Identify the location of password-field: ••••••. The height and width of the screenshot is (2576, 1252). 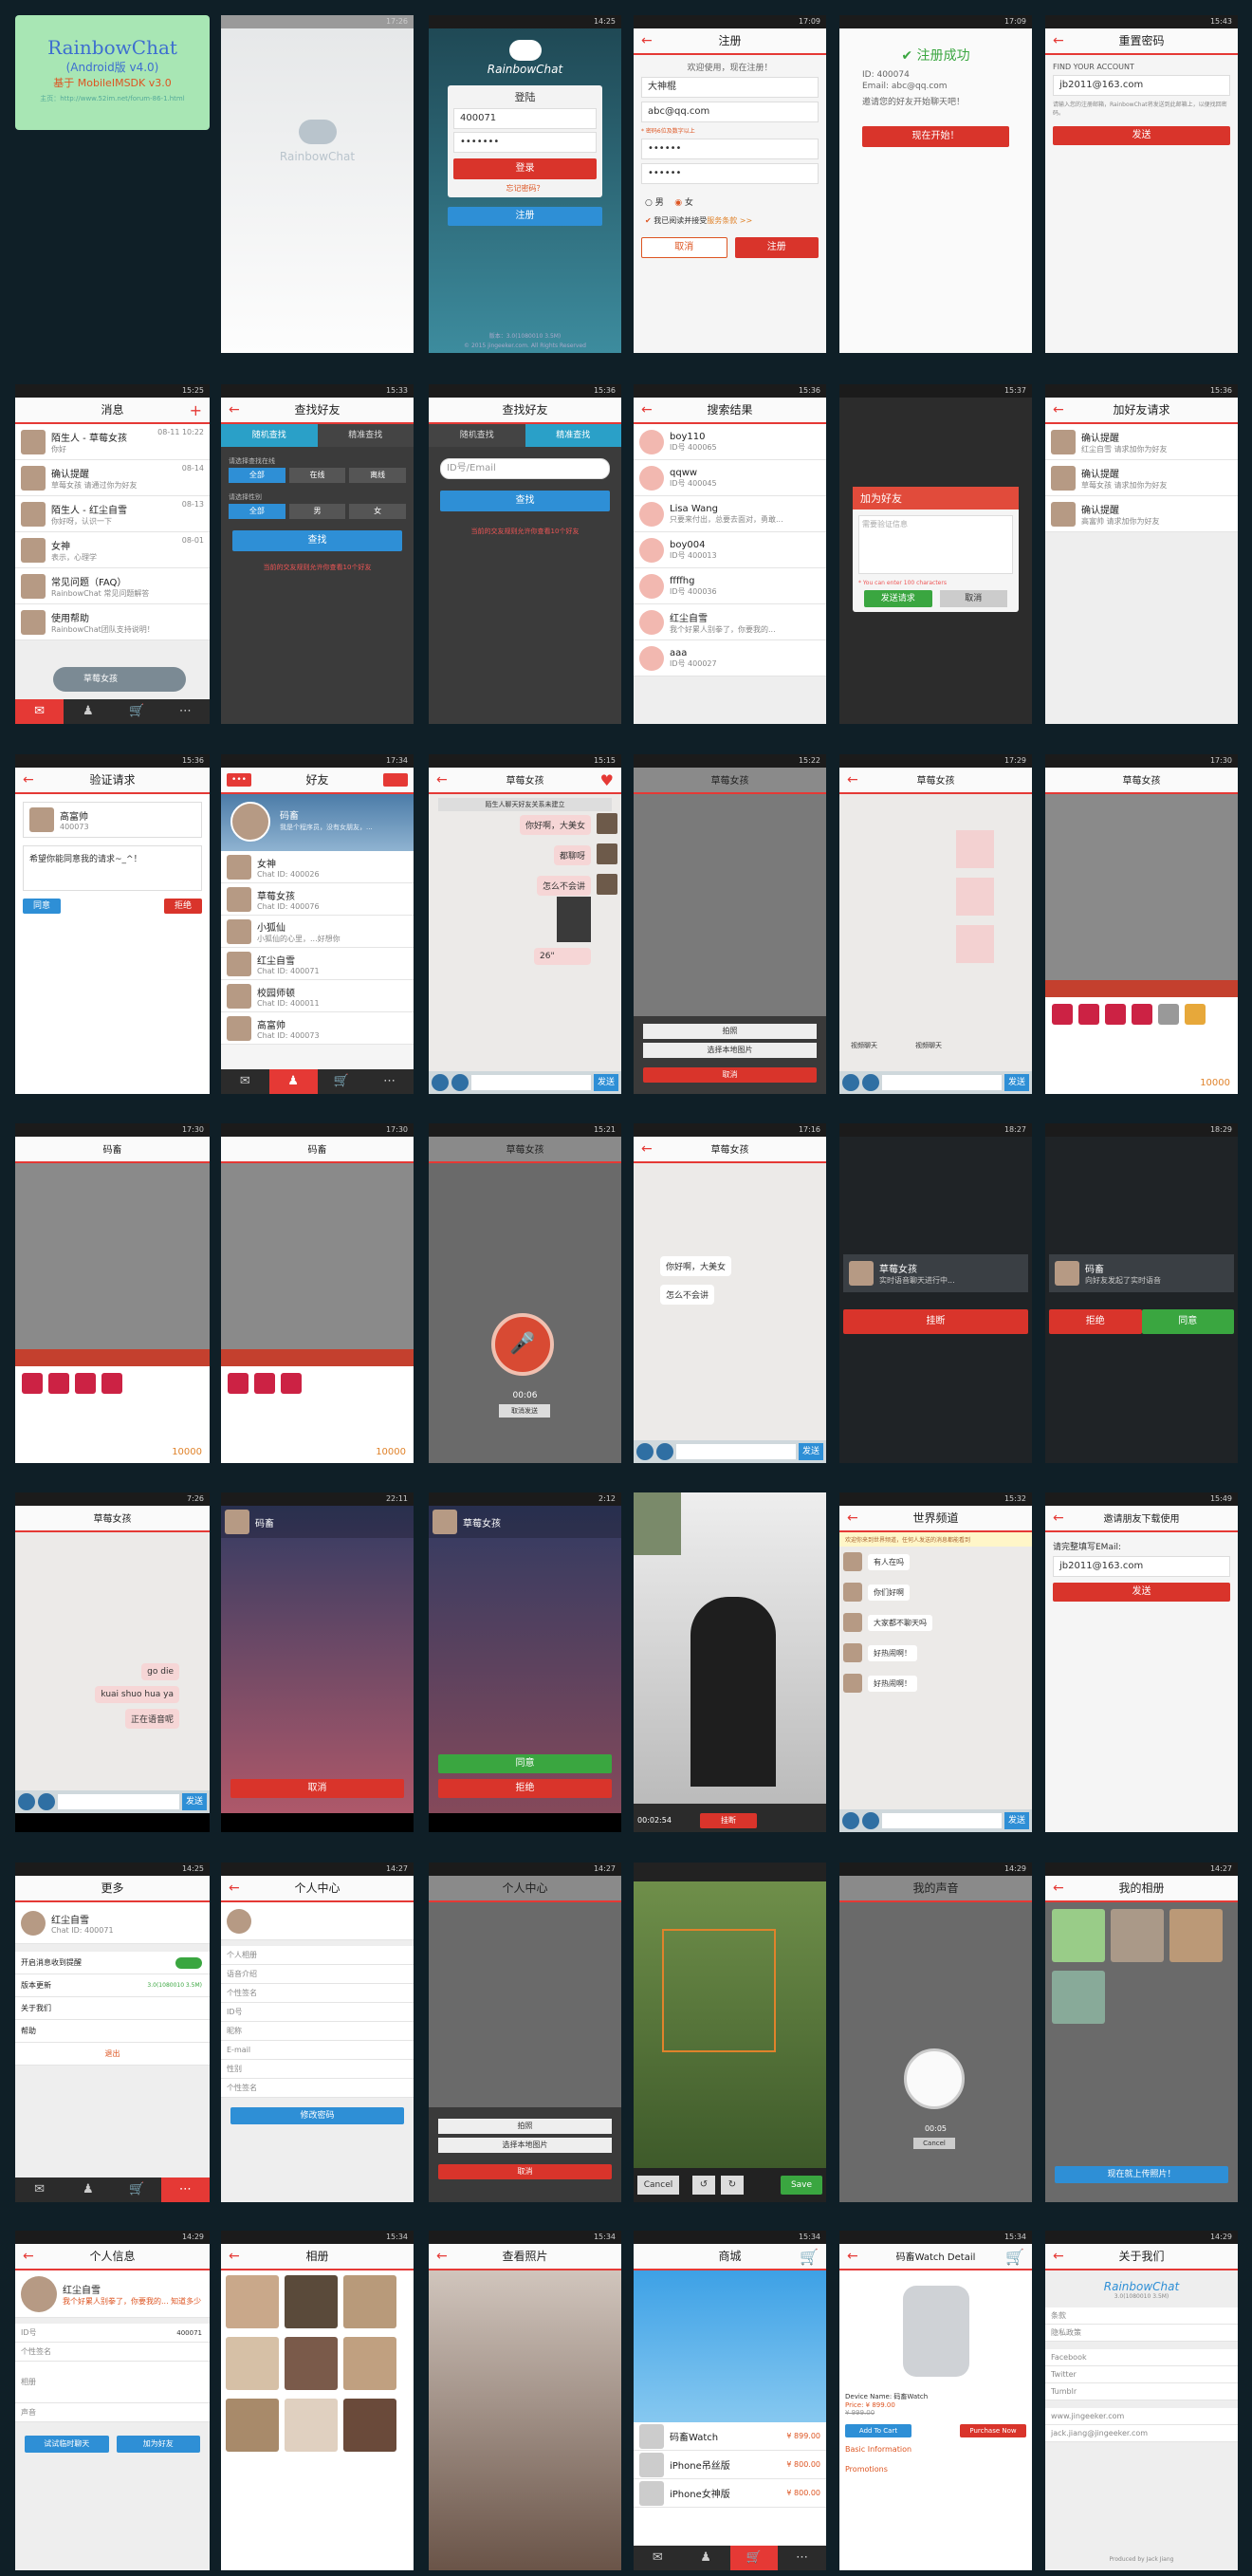
(730, 149).